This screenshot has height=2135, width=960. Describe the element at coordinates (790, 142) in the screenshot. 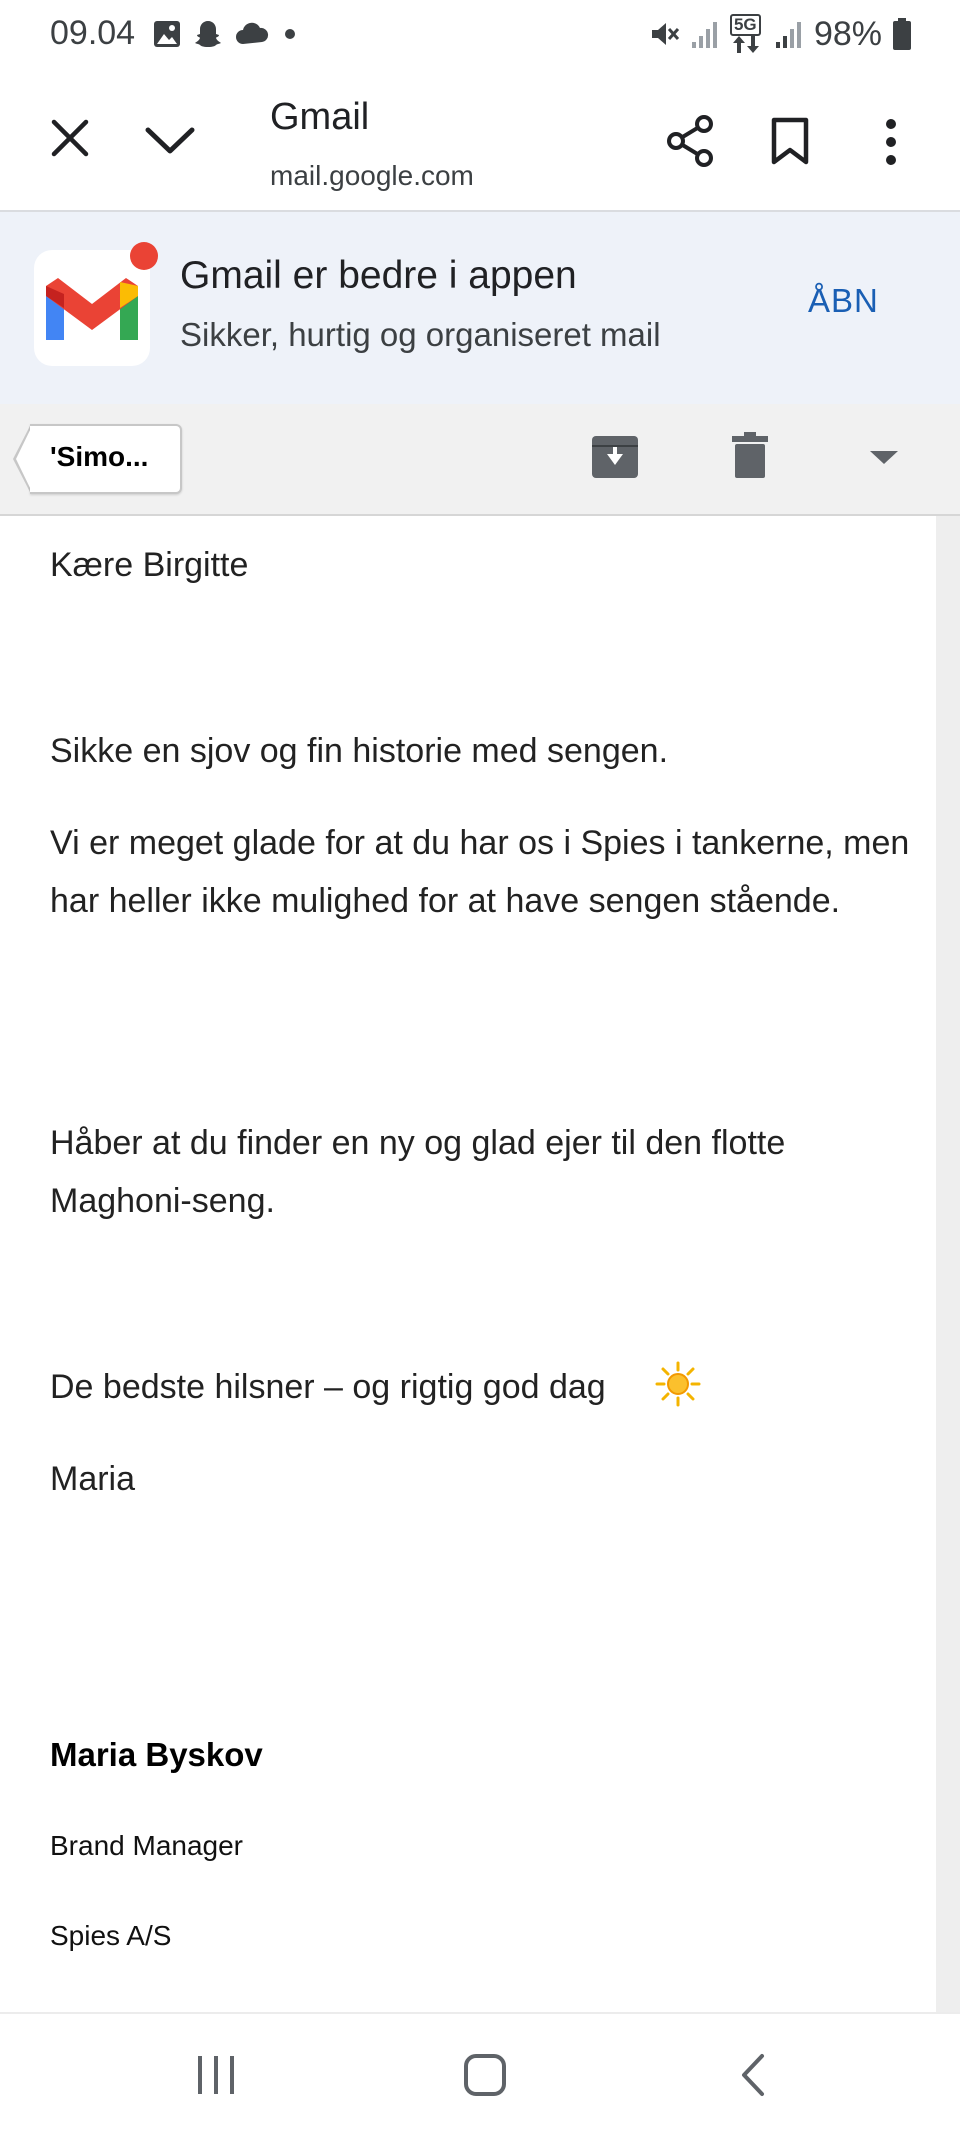

I see `bookmark-icon` at that location.